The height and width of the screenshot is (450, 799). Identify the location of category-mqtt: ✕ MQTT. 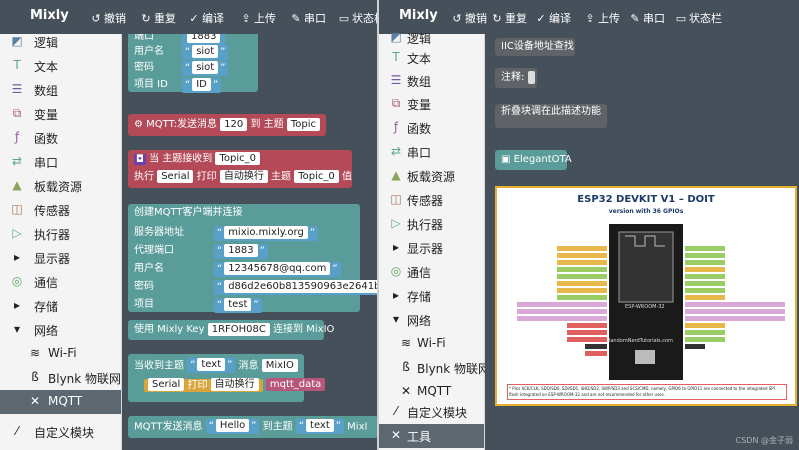
(60, 402).